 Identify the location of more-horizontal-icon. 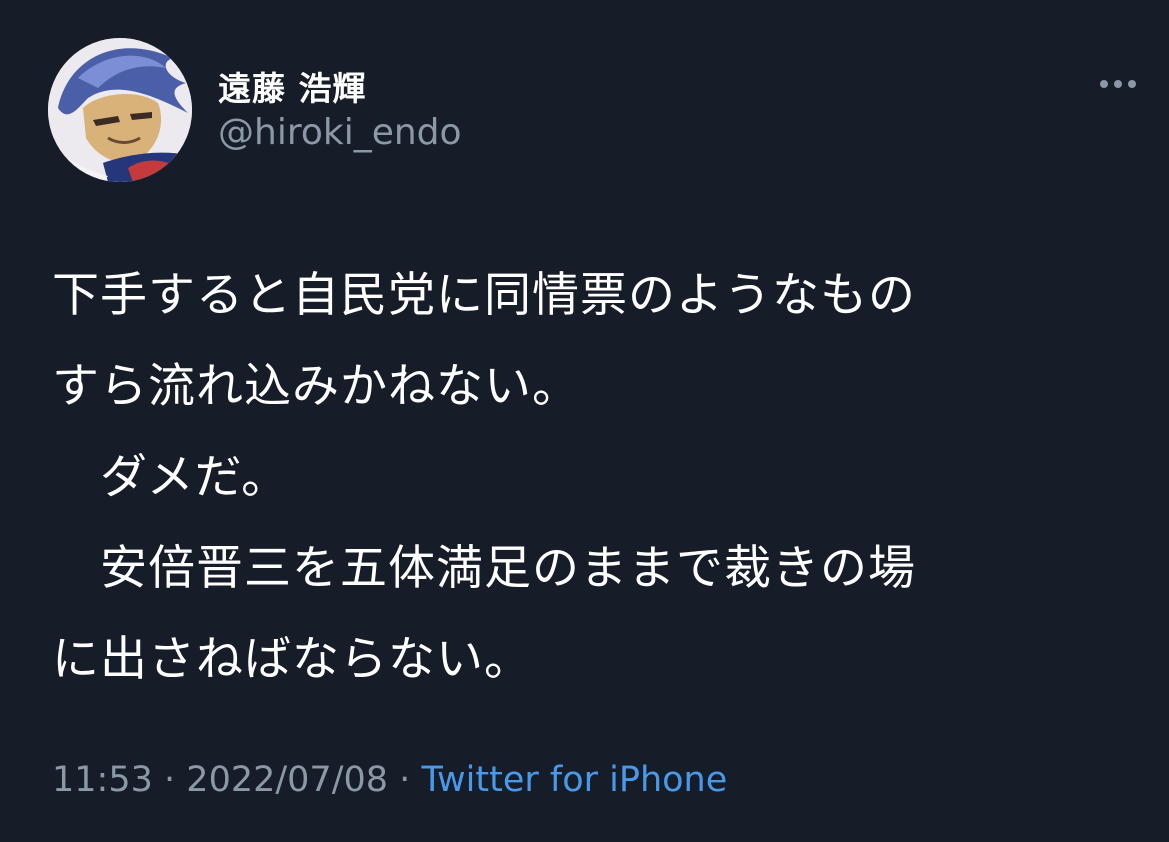
(1118, 84).